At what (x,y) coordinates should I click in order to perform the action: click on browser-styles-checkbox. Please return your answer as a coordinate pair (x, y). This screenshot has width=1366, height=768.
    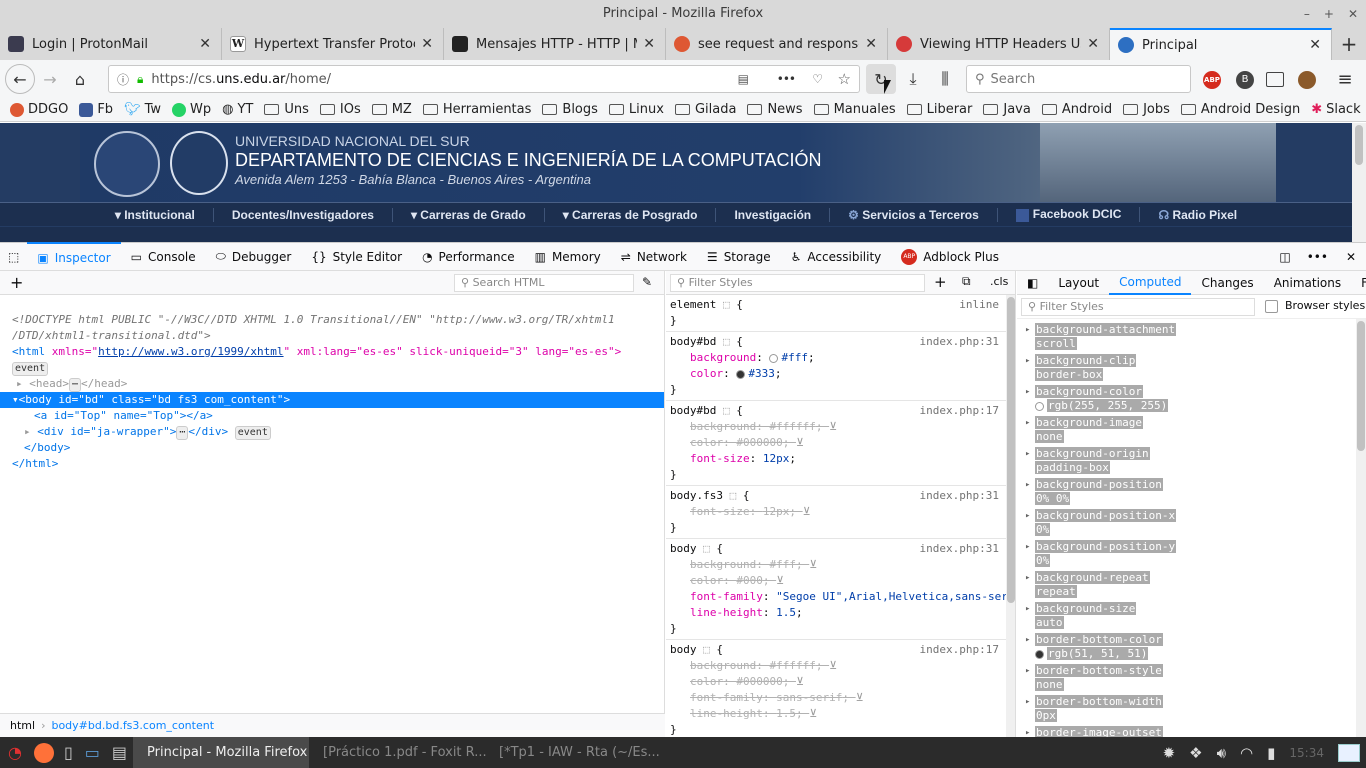
    Looking at the image, I should click on (1271, 306).